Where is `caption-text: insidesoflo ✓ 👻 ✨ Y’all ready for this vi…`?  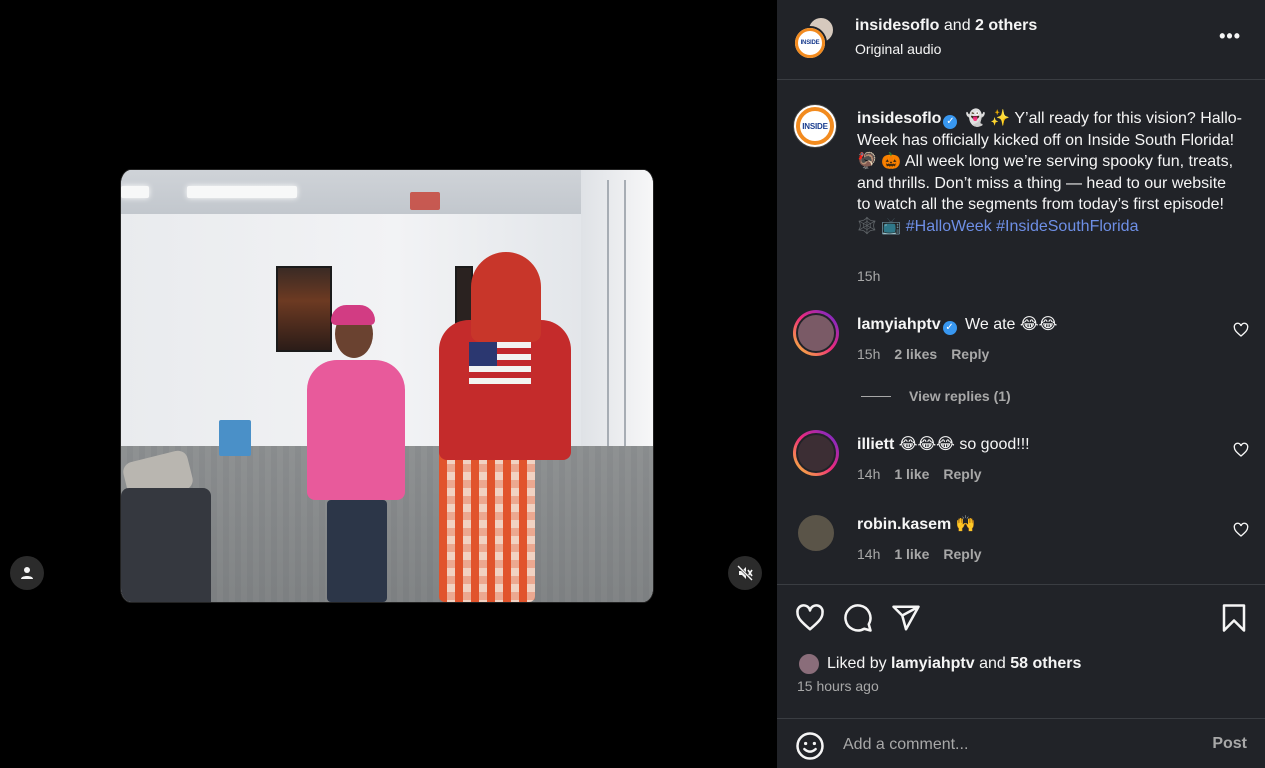
caption-text: insidesoflo ✓ 👻 ✨ Y’all ready for this vi… is located at coordinates (1049, 173).